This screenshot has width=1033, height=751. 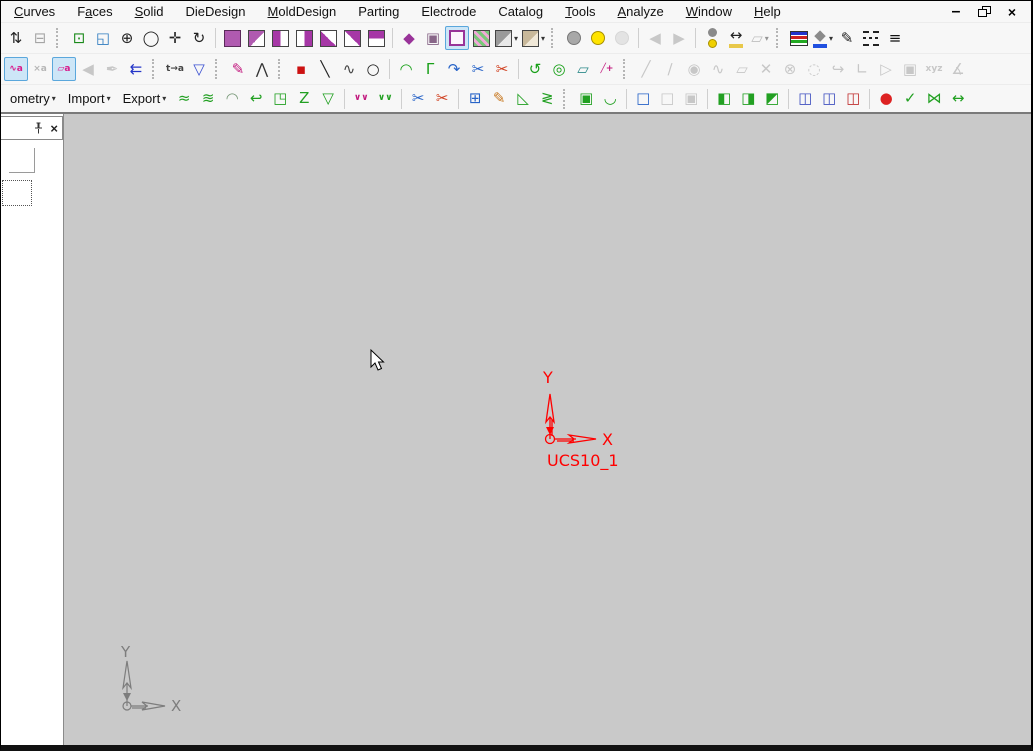 I want to click on line-icon: ╲, so click(x=325, y=69).